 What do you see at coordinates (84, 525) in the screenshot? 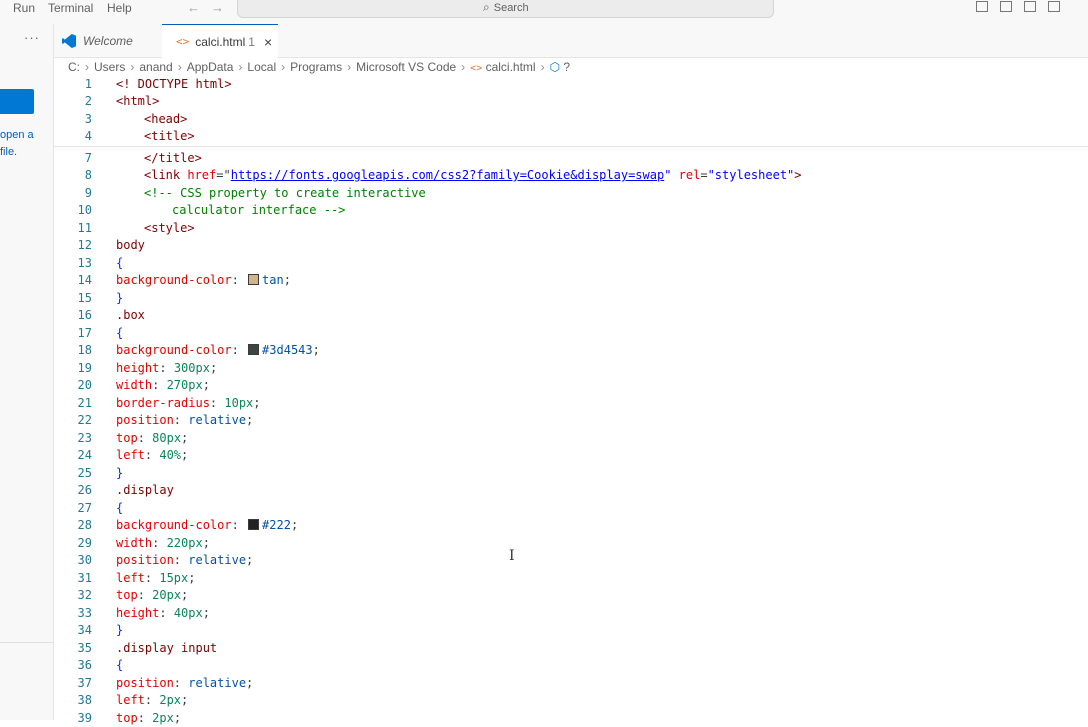
I see `line-number: 28` at bounding box center [84, 525].